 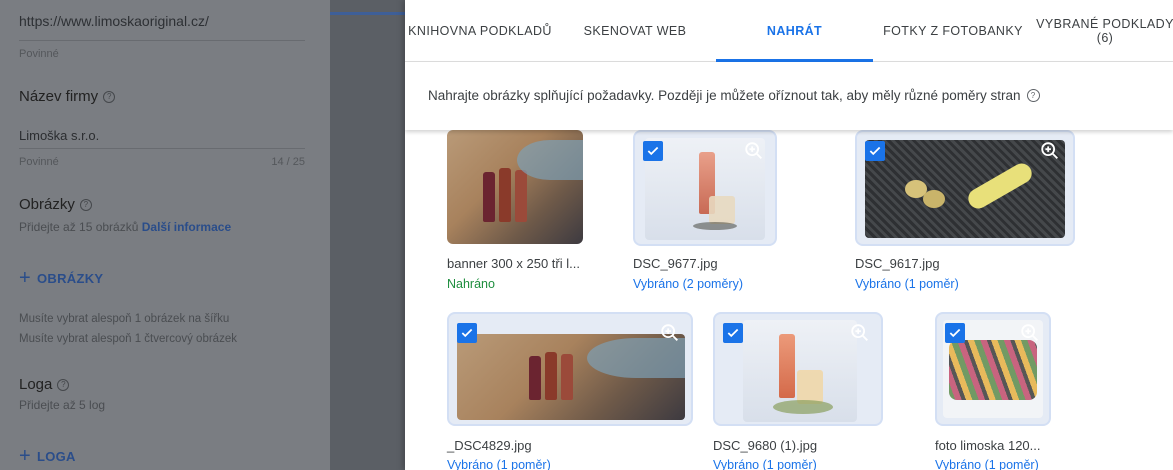 I want to click on tab-stock-photos: FOTKY Z FOTOBANKY, so click(x=953, y=31).